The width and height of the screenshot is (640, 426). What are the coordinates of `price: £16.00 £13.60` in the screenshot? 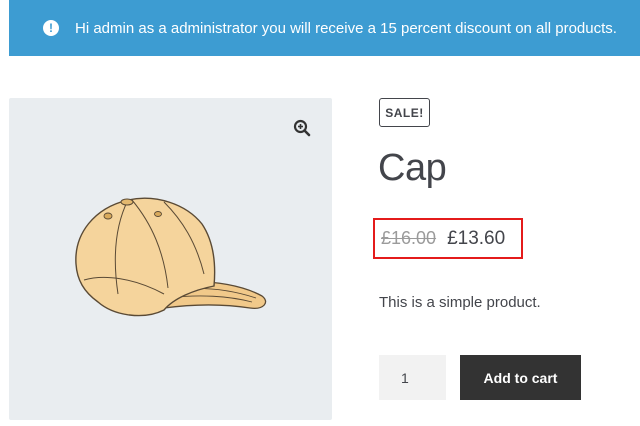 It's located at (448, 238).